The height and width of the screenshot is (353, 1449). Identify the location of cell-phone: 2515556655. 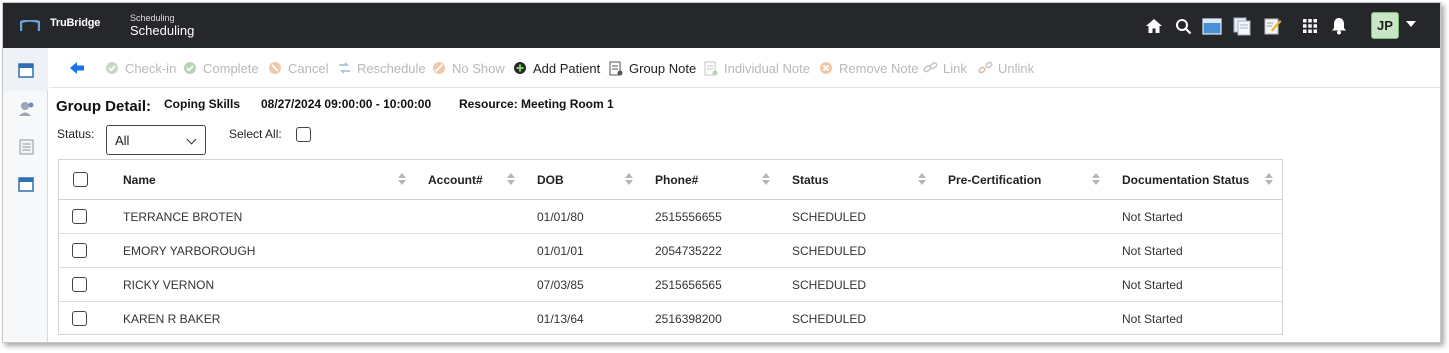
(688, 217).